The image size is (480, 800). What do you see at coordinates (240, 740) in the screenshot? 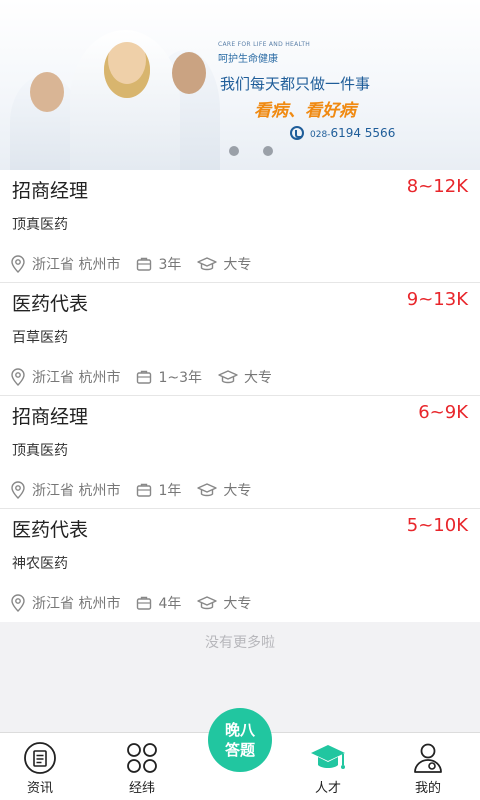
I see `evening-quiz-button: 晚八 答题` at bounding box center [240, 740].